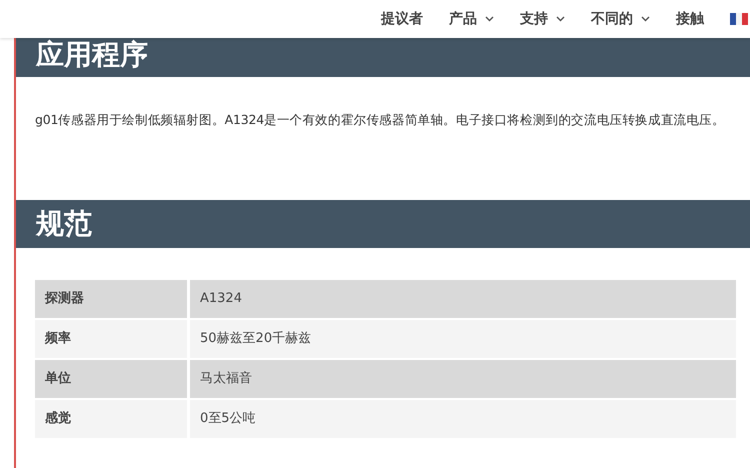 The width and height of the screenshot is (750, 468). What do you see at coordinates (111, 419) in the screenshot?
I see `row-header-cell: 感觉` at bounding box center [111, 419].